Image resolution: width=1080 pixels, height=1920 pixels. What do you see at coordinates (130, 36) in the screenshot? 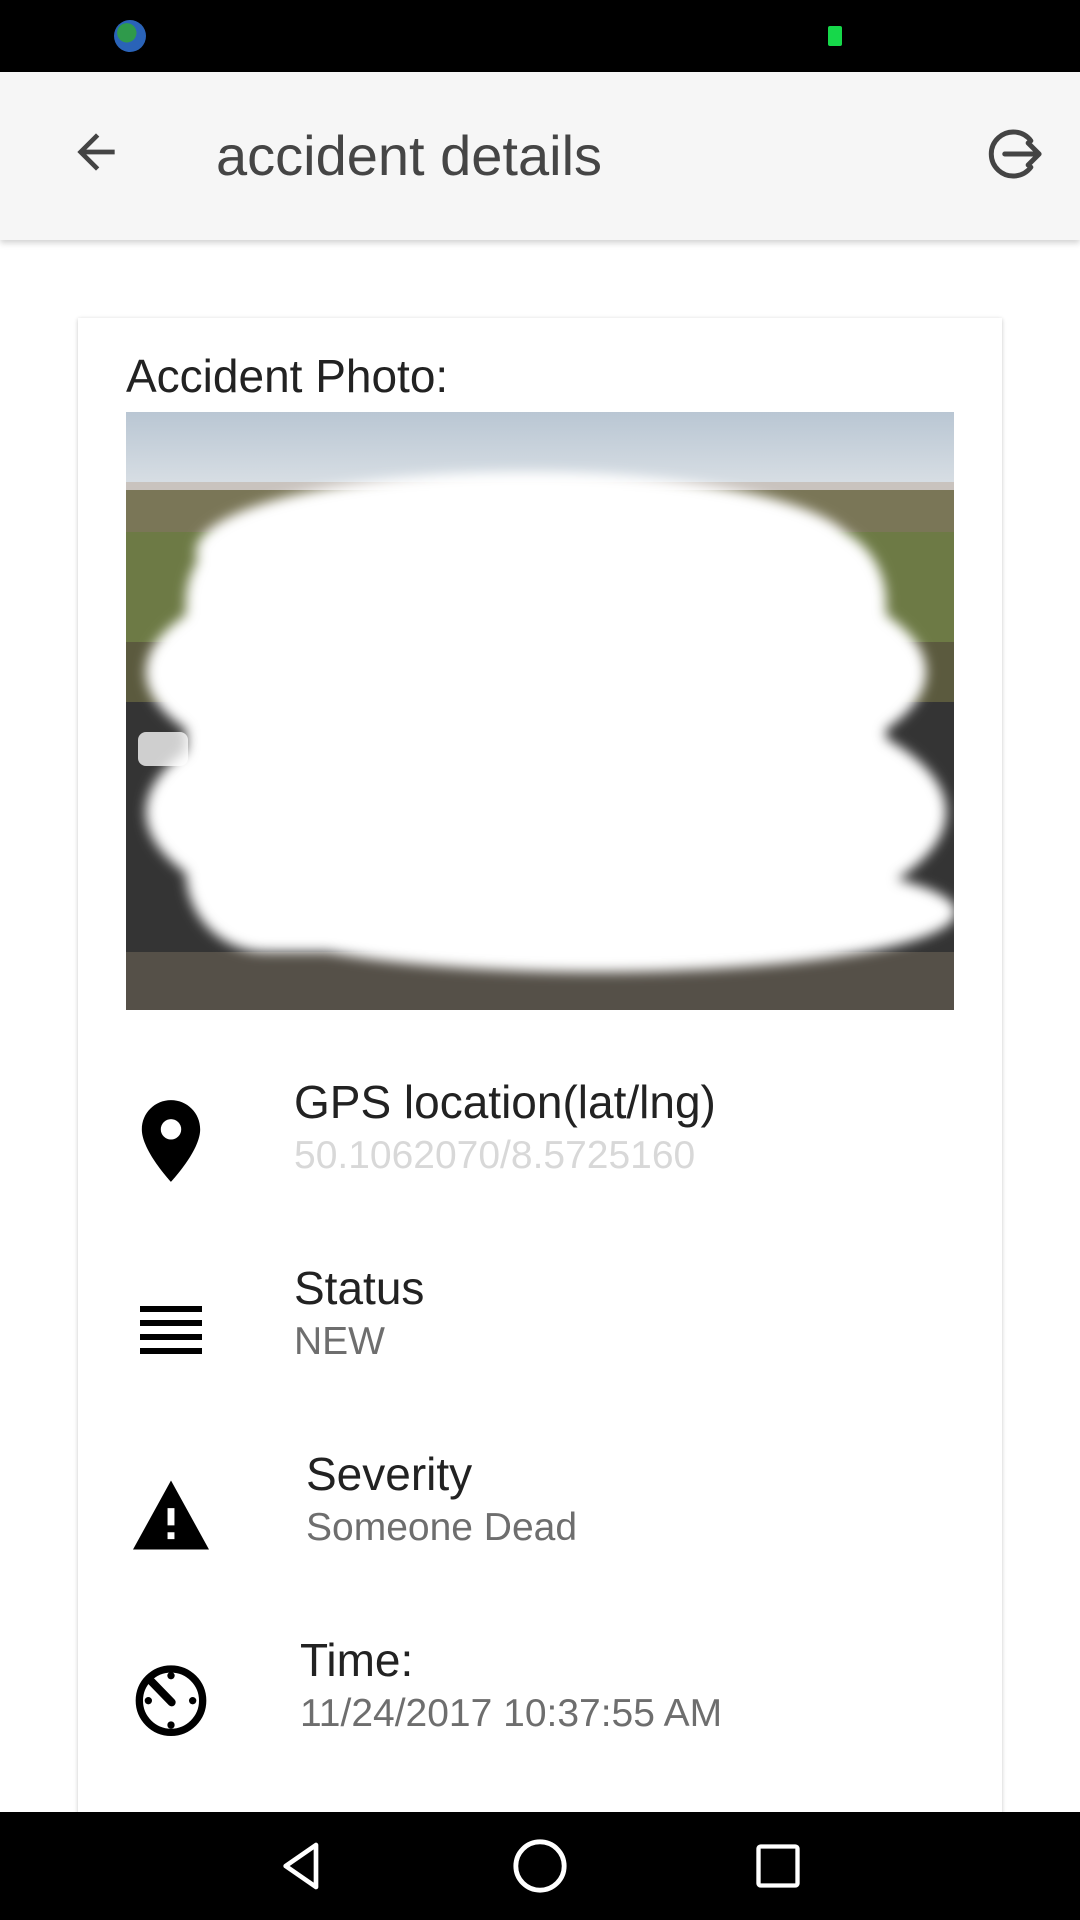
I see `globe-icon` at bounding box center [130, 36].